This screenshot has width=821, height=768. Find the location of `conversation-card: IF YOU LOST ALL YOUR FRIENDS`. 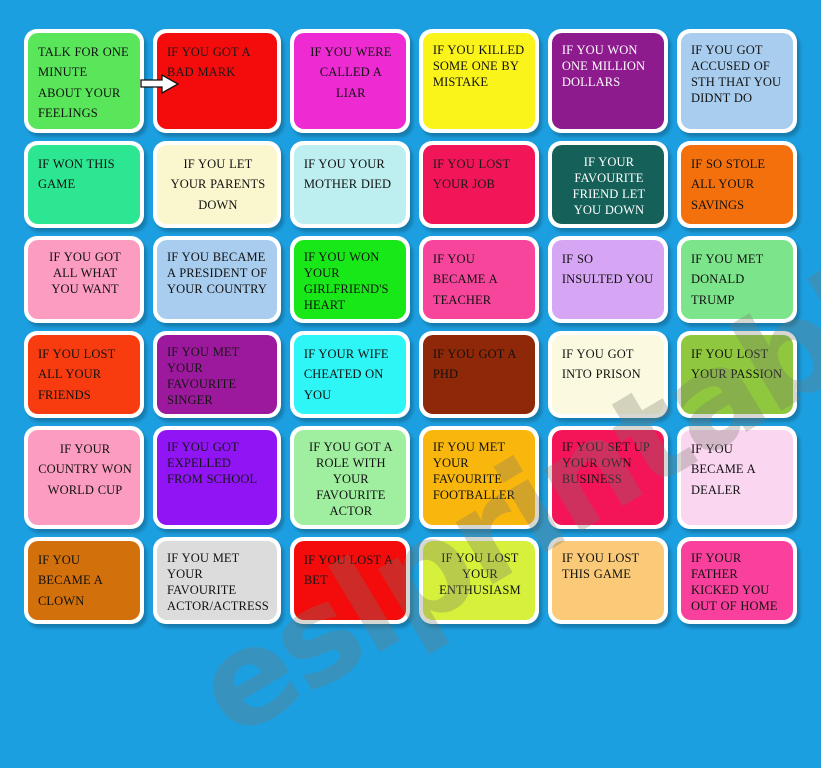

conversation-card: IF YOU LOST ALL YOUR FRIENDS is located at coordinates (84, 374).